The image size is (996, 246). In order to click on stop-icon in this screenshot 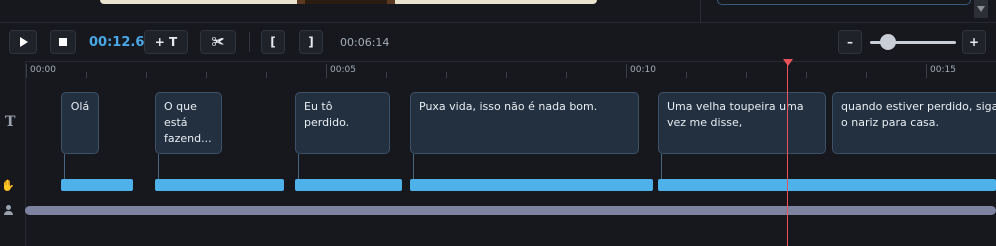, I will do `click(63, 42)`.